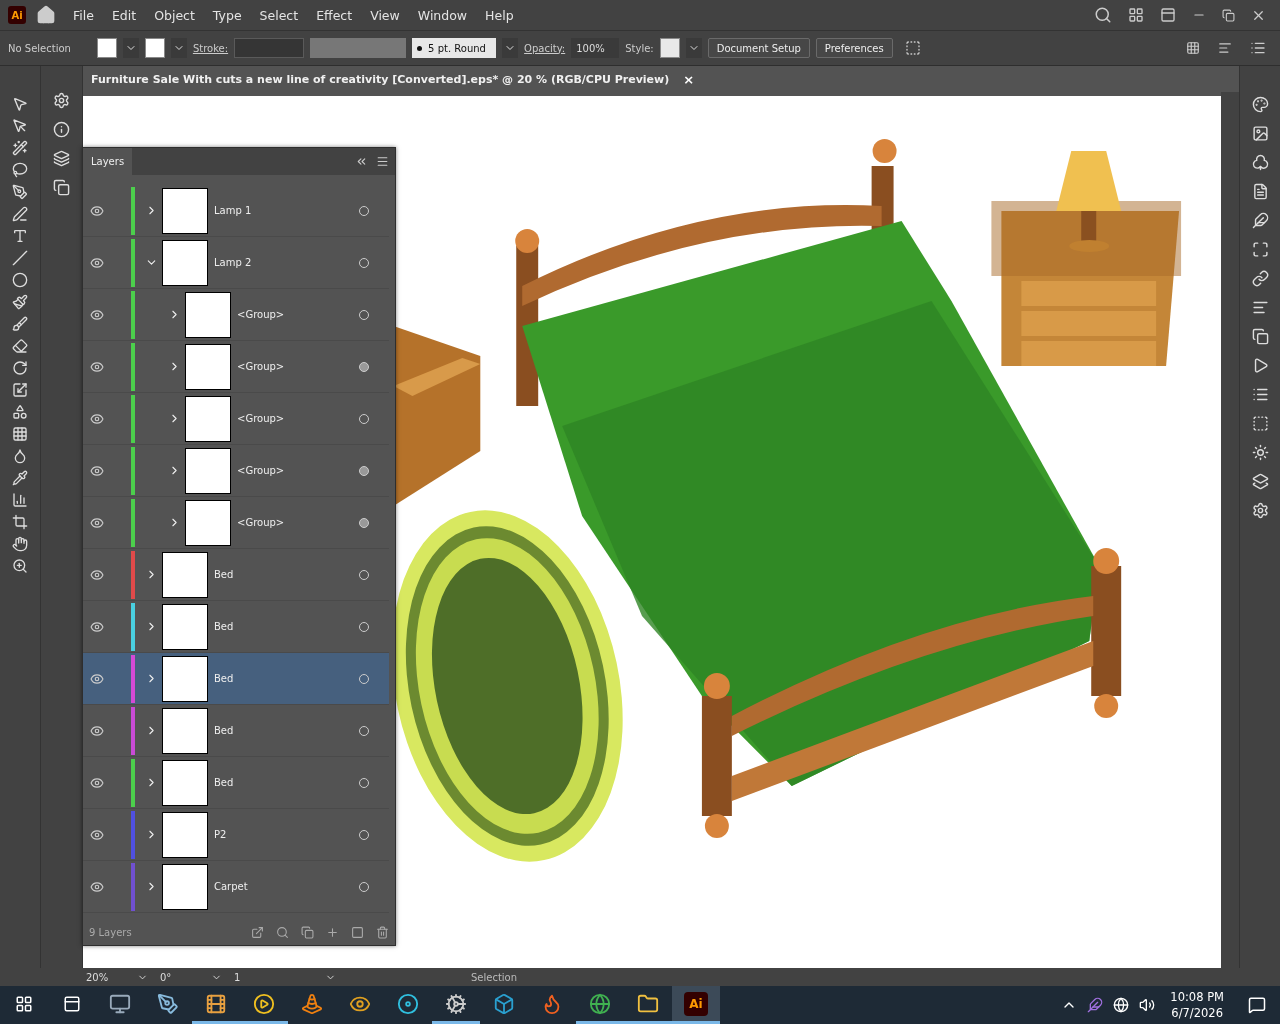  Describe the element at coordinates (669, 48) in the screenshot. I see `style-swatch` at that location.